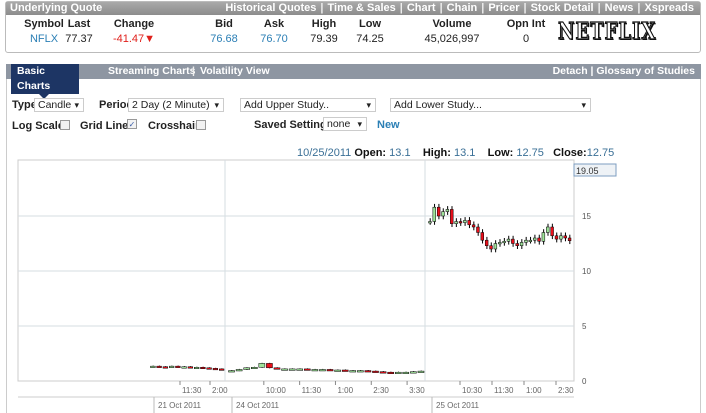 The height and width of the screenshot is (413, 706). I want to click on y-tick-label: 10, so click(586, 271).